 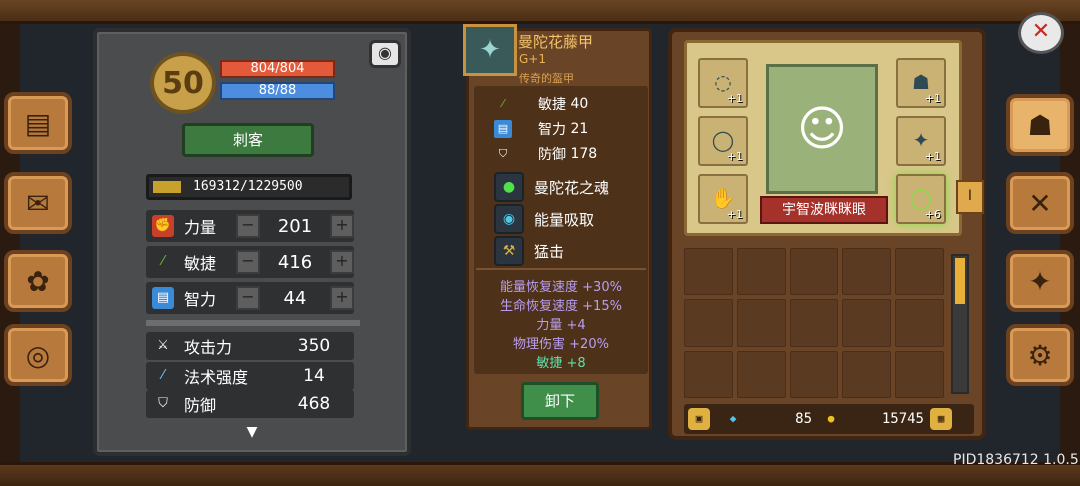 I want to click on item-rarity: 传奇的盔甲, so click(x=546, y=78).